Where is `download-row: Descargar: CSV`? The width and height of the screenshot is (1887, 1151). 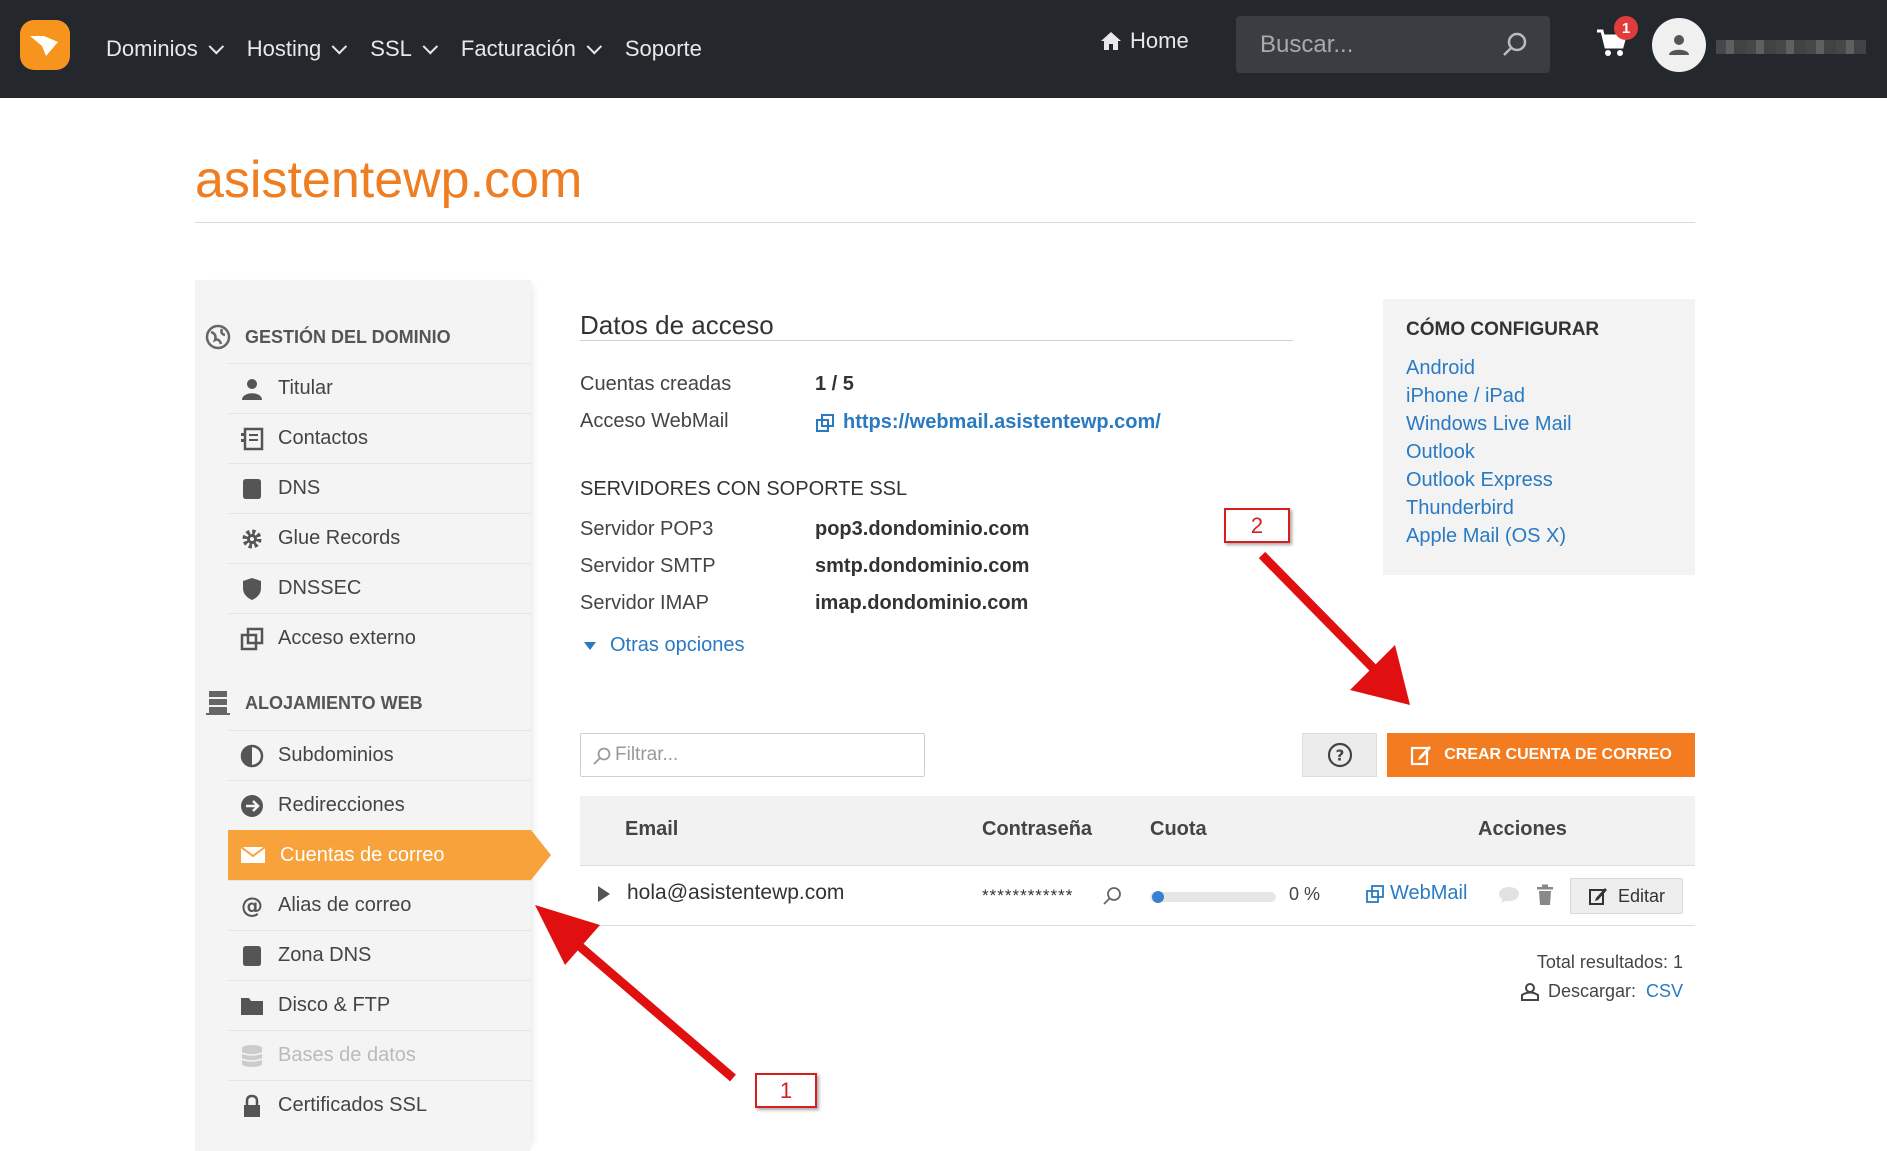 download-row: Descargar: CSV is located at coordinates (1599, 991).